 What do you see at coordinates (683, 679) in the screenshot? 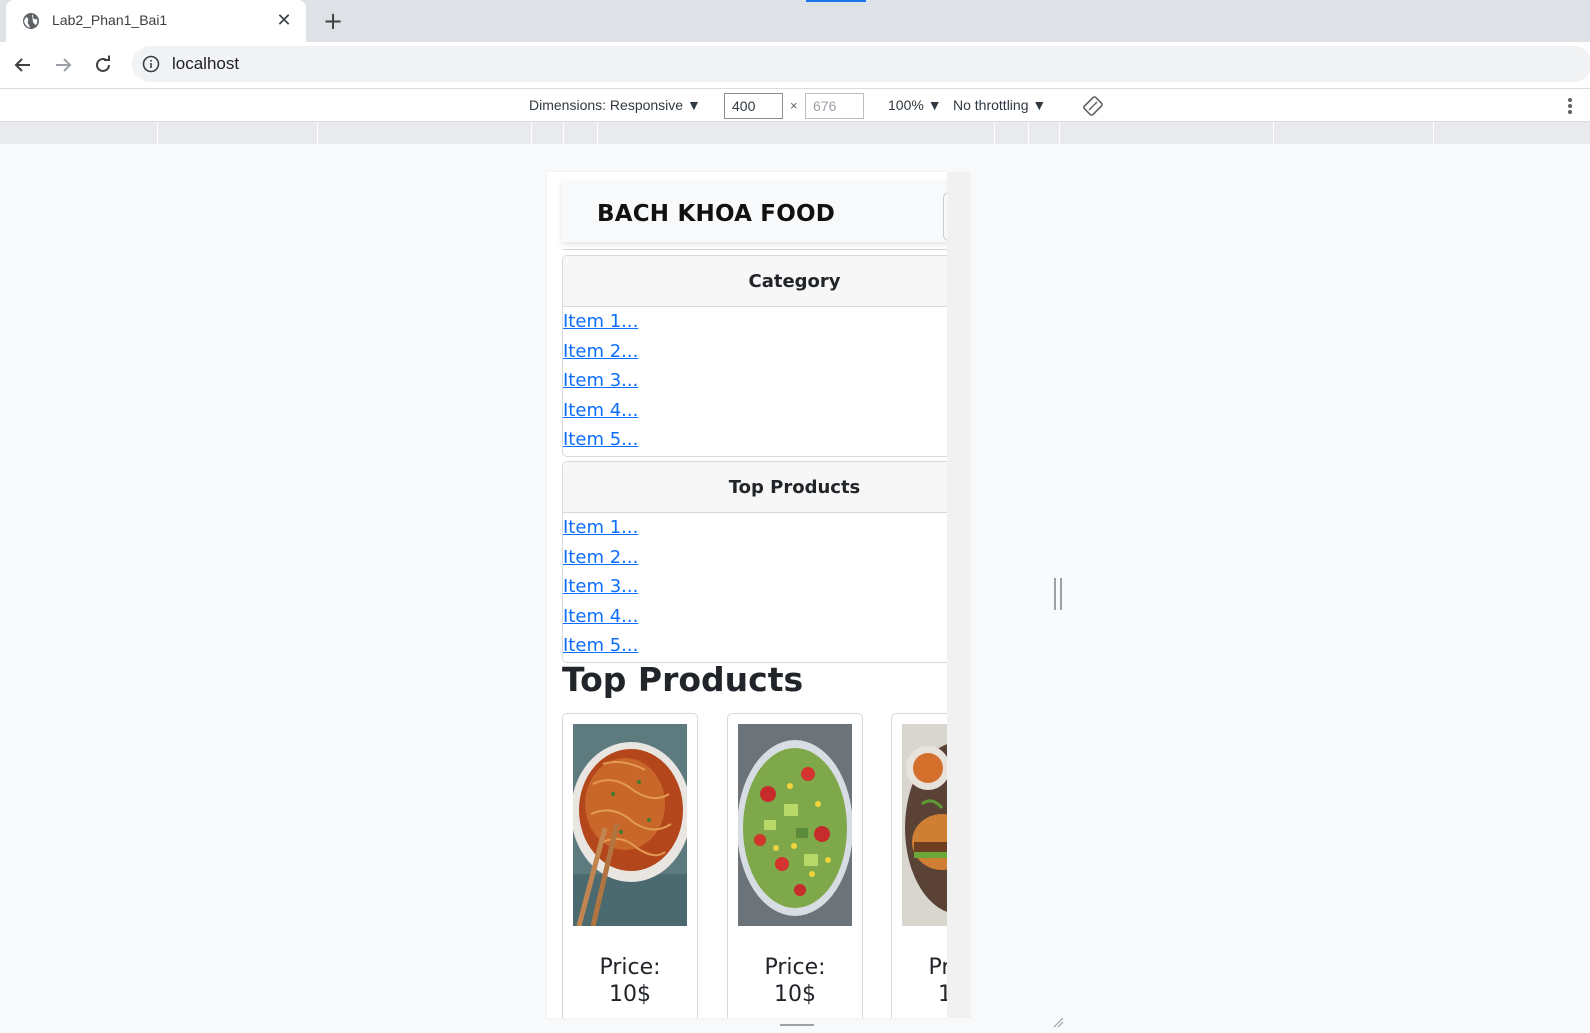
I see `section-title: Top Products` at bounding box center [683, 679].